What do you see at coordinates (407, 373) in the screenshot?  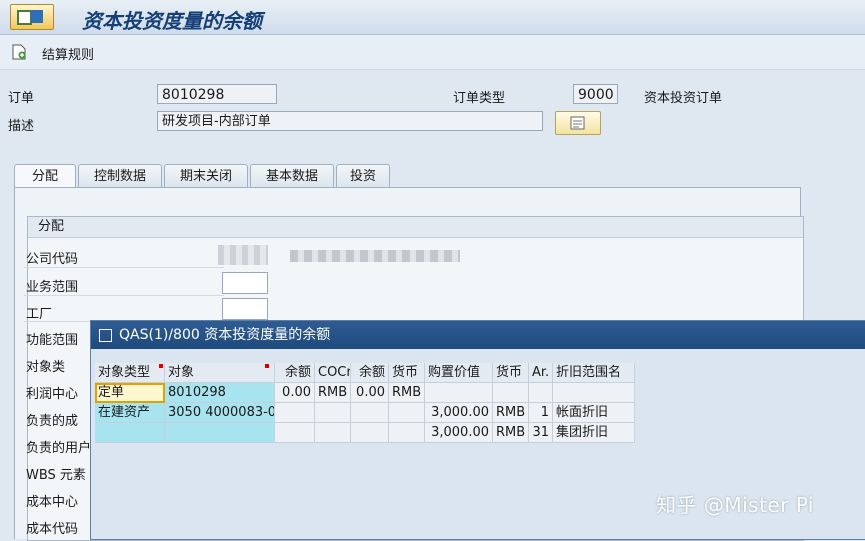 I see `col-header-currency: 货币` at bounding box center [407, 373].